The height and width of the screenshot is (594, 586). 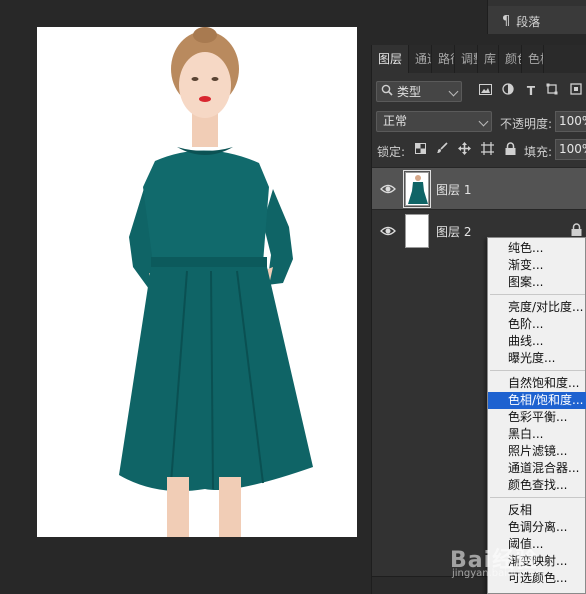 What do you see at coordinates (442, 150) in the screenshot?
I see `lock-paint-icon` at bounding box center [442, 150].